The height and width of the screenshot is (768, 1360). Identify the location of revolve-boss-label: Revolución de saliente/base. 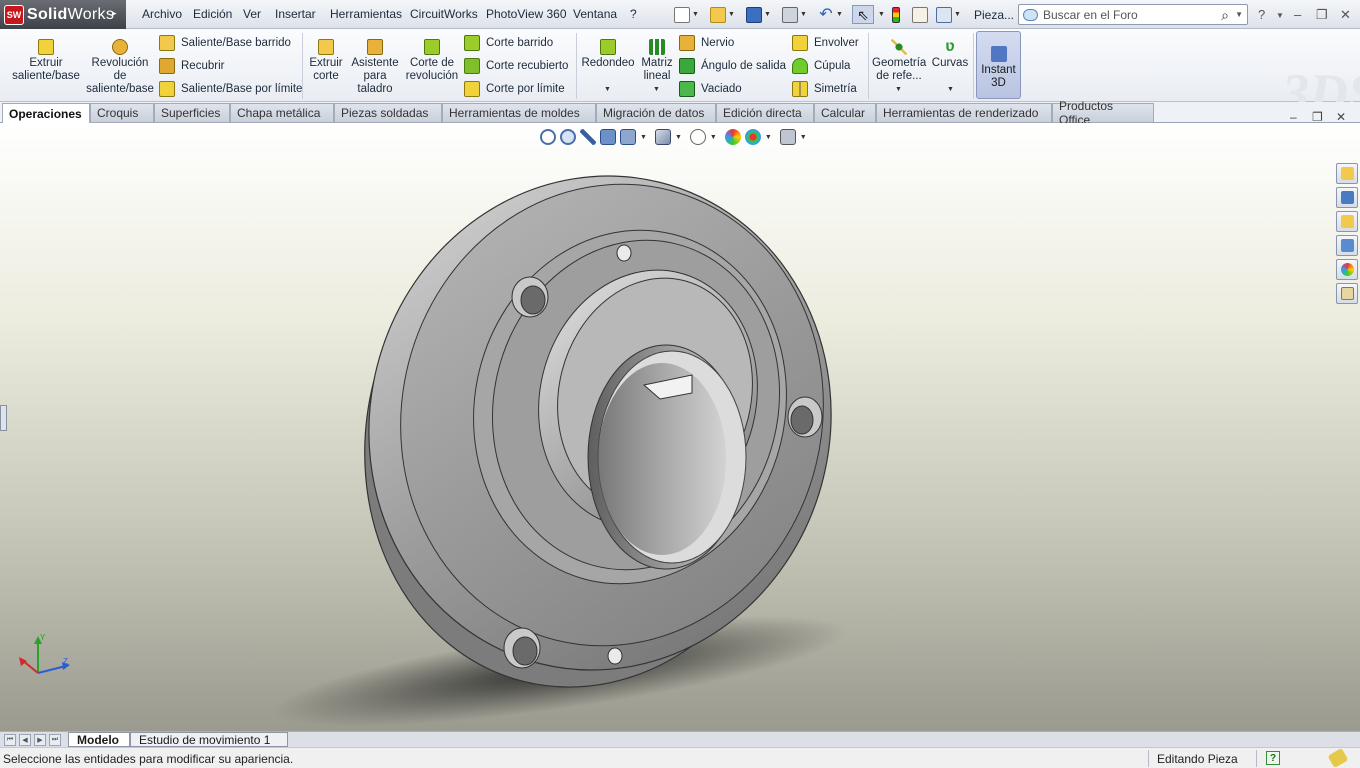
(120, 76).